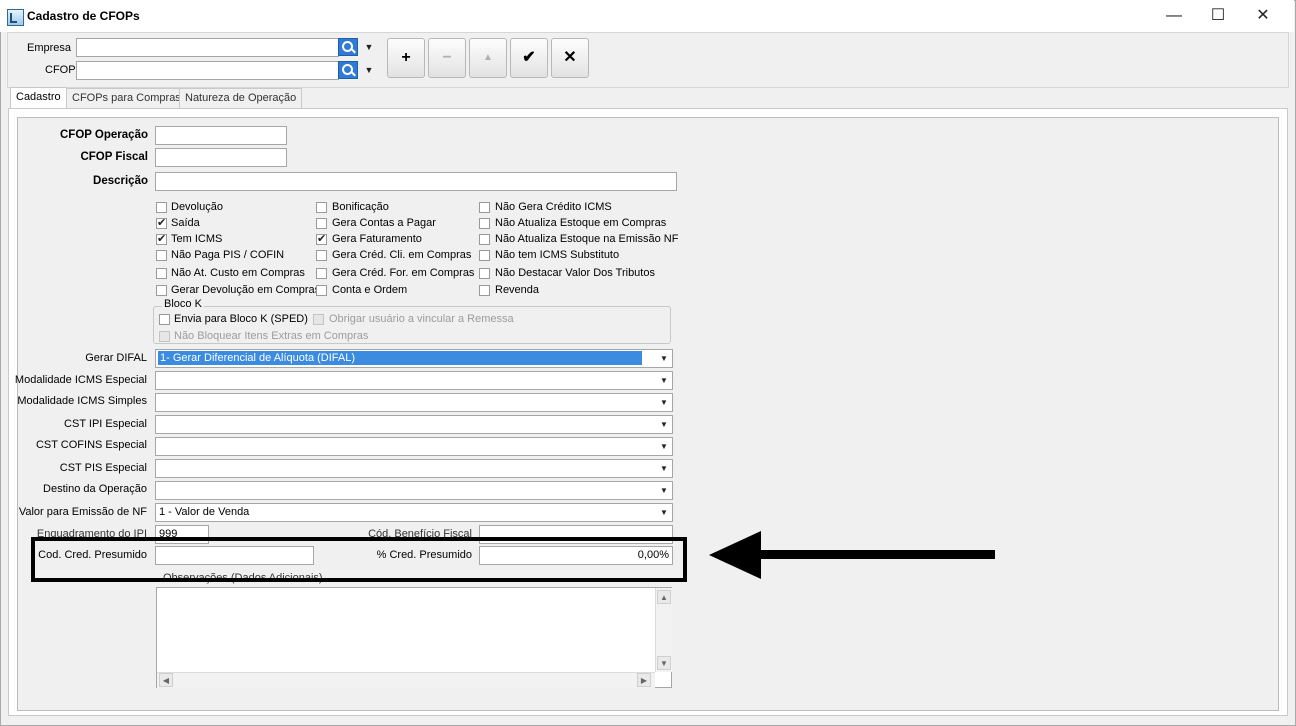 This screenshot has width=1296, height=726. I want to click on nao-at-custo-checkbox, so click(161, 273).